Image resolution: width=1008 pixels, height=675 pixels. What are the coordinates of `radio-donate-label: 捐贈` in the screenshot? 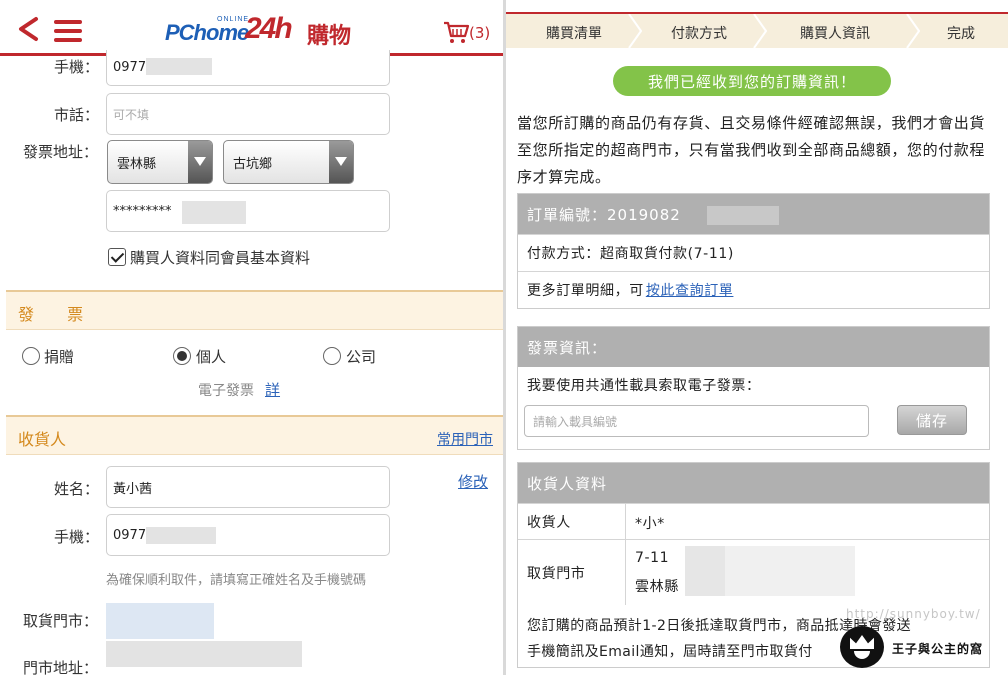 It's located at (59, 357).